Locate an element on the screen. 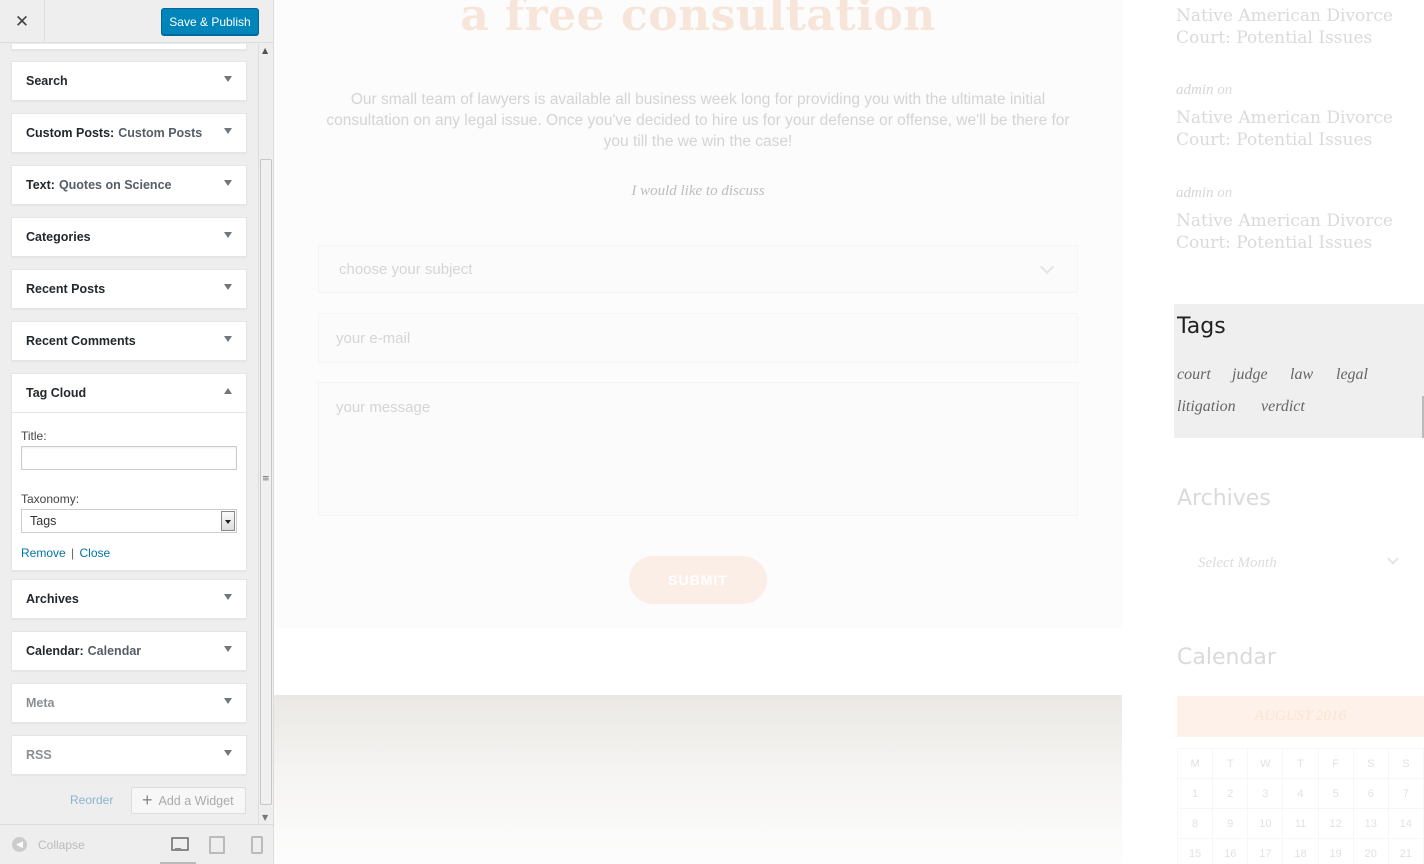  calendar-day: 3 is located at coordinates (1265, 793).